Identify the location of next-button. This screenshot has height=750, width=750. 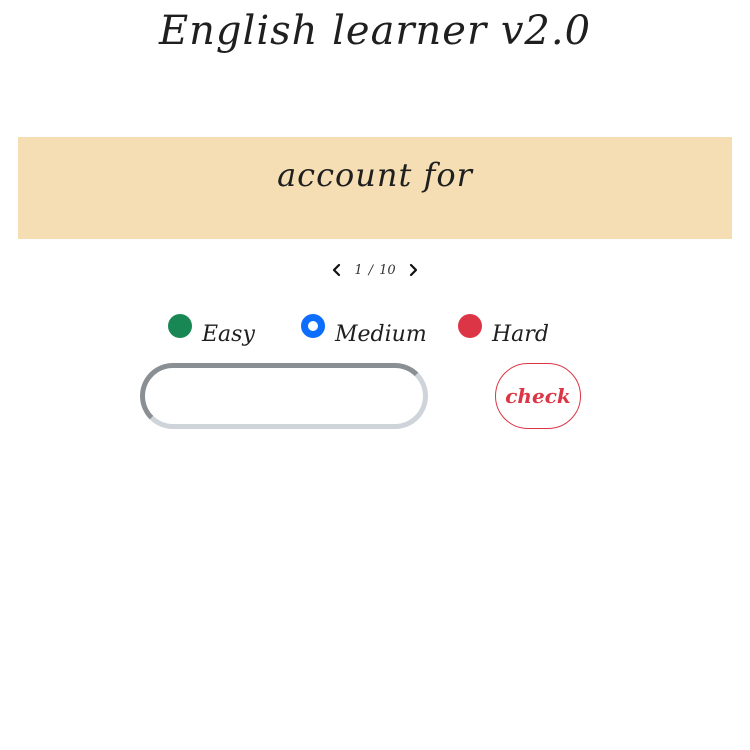
(413, 270).